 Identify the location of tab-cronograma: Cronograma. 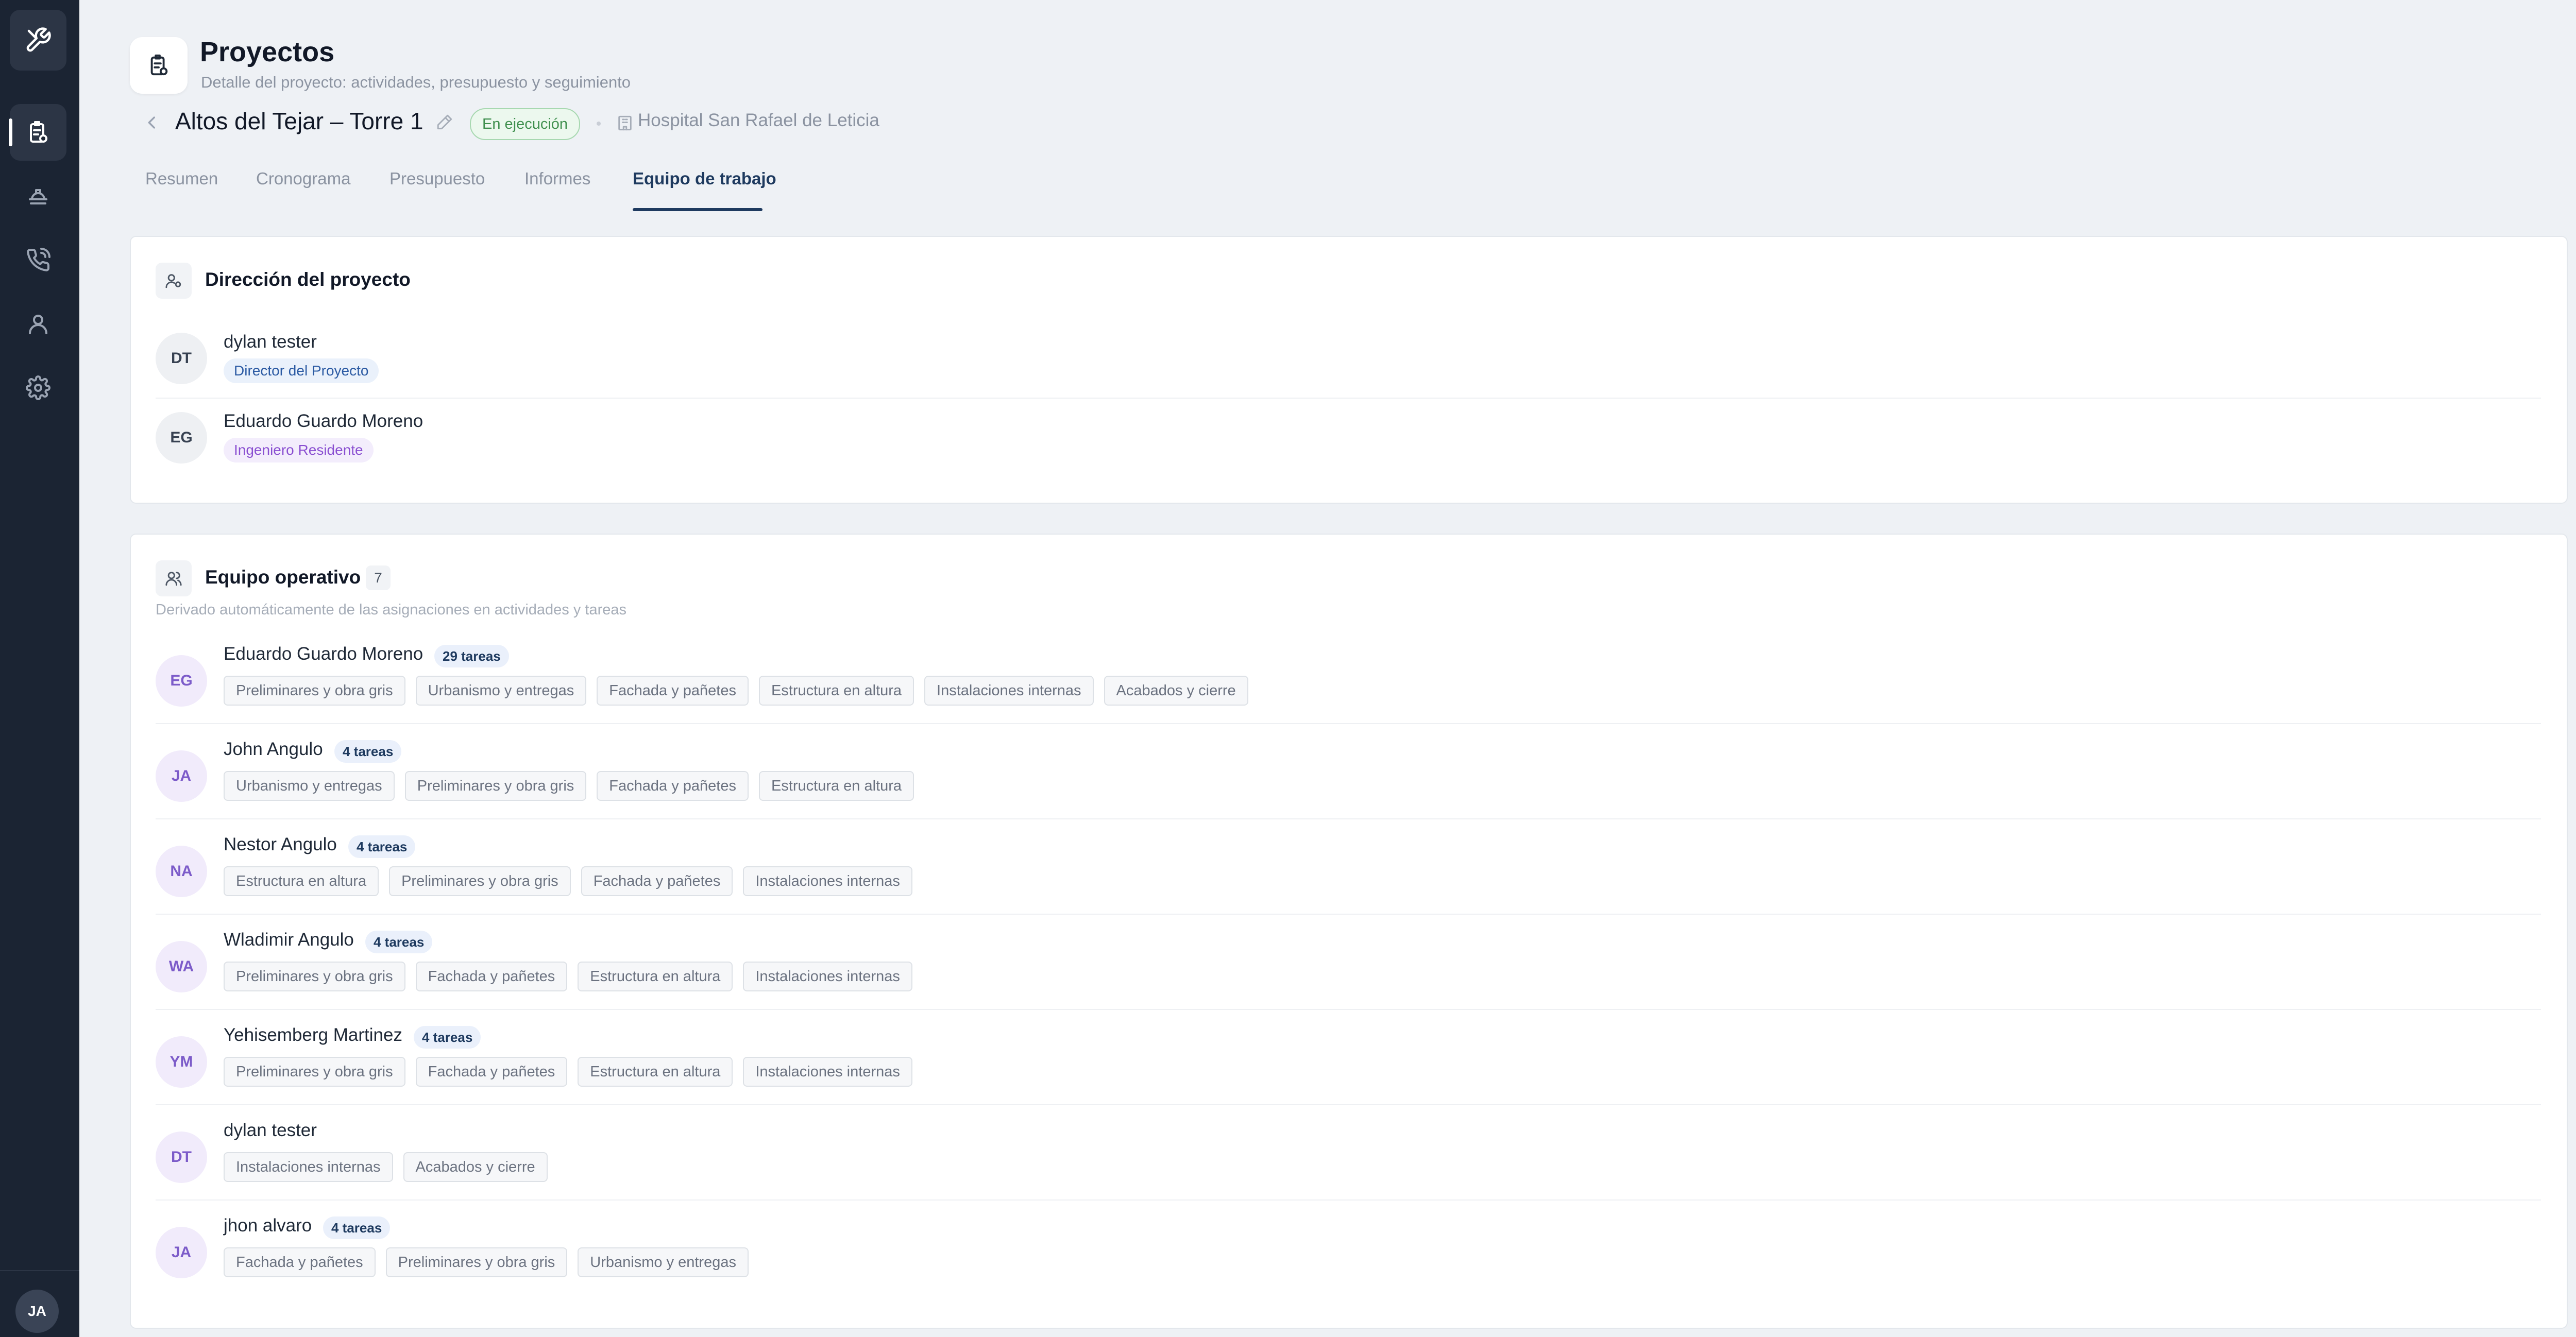
(303, 178).